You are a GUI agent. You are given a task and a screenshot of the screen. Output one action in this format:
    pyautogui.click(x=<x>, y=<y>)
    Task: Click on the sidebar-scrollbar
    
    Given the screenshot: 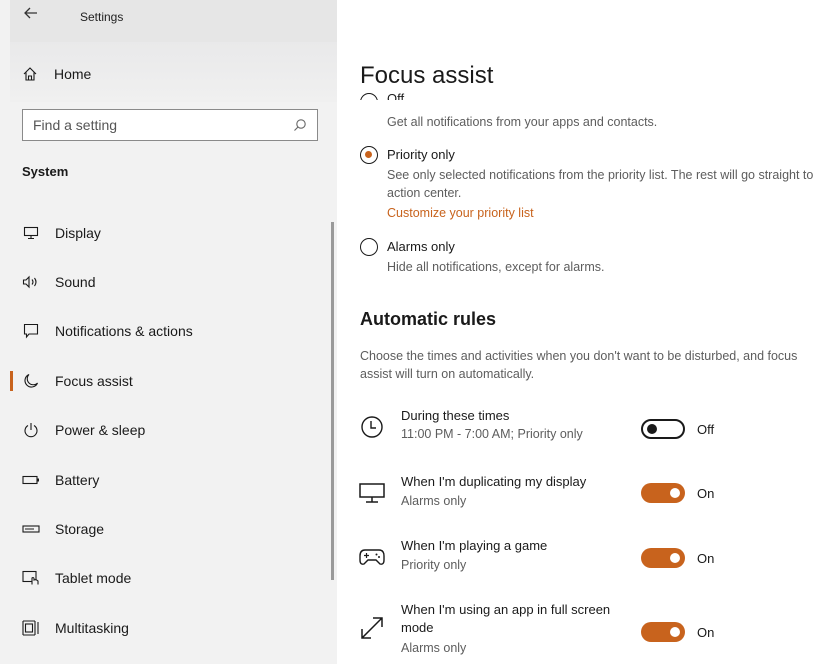 What is the action you would take?
    pyautogui.click(x=332, y=401)
    